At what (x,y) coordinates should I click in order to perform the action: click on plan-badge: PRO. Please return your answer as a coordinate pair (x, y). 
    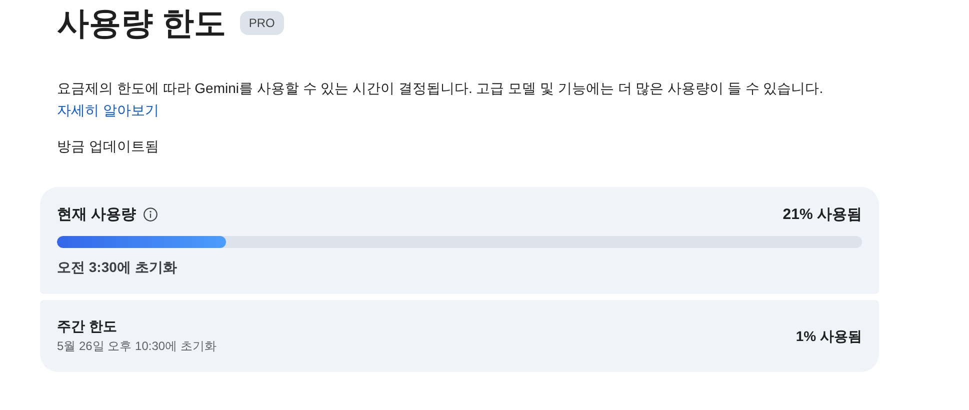
    Looking at the image, I should click on (262, 23).